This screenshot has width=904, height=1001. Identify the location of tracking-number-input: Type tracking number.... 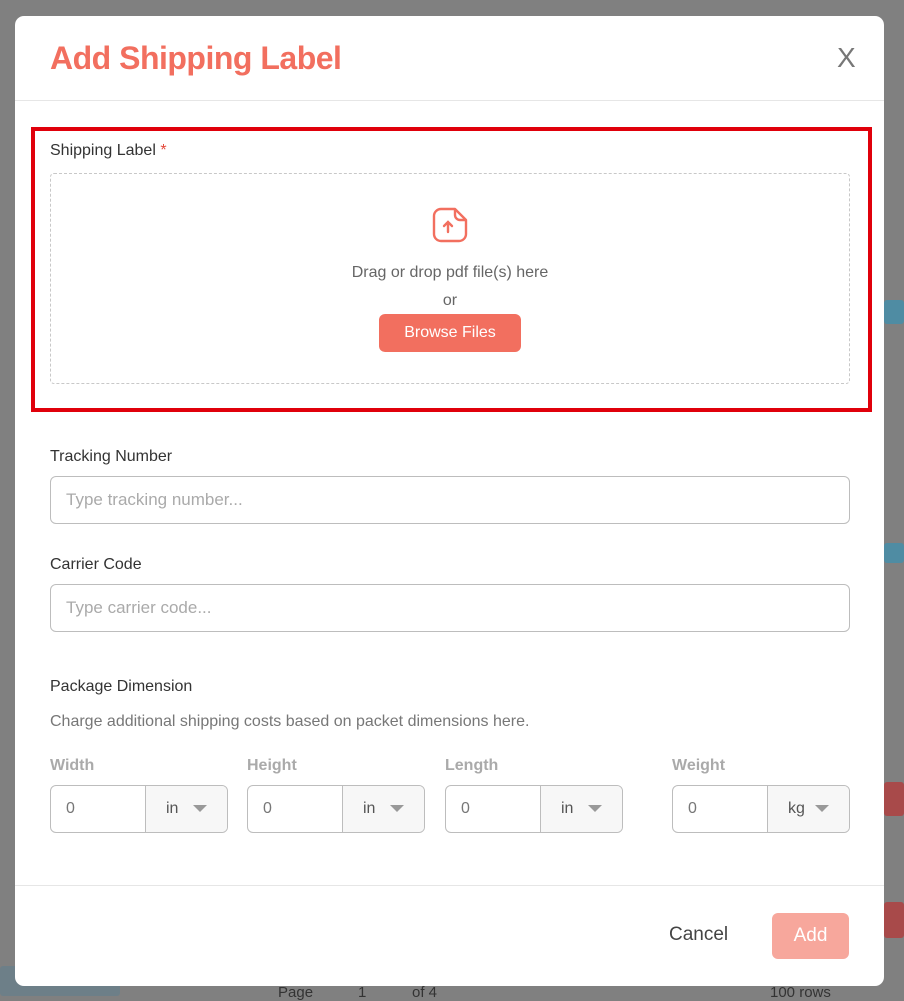
(450, 500).